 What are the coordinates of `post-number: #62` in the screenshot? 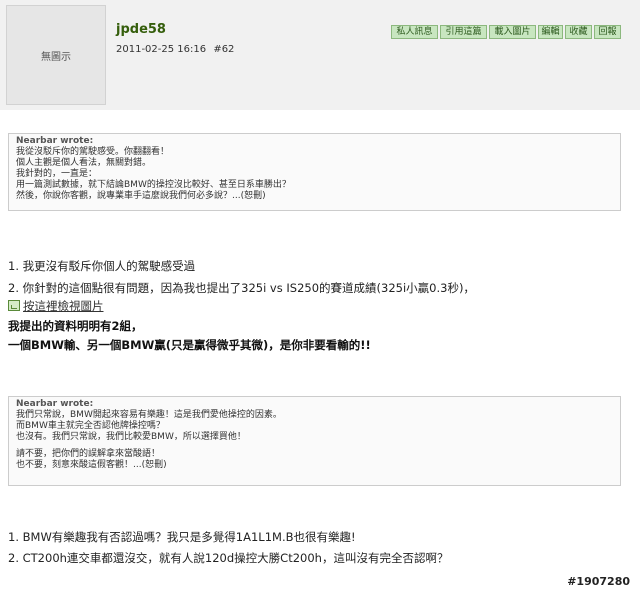 It's located at (223, 49).